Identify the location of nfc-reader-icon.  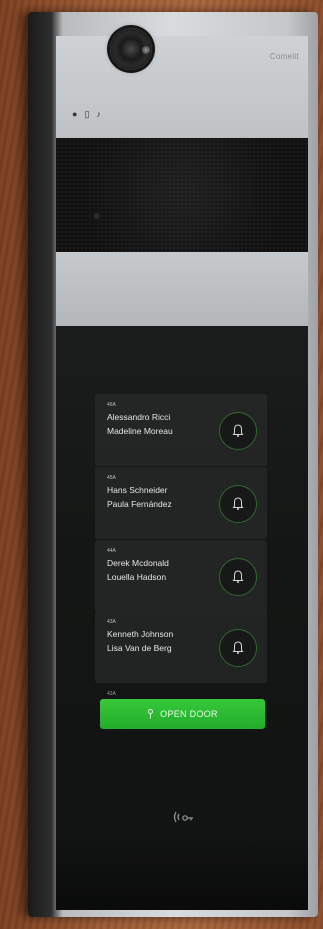
(183, 817).